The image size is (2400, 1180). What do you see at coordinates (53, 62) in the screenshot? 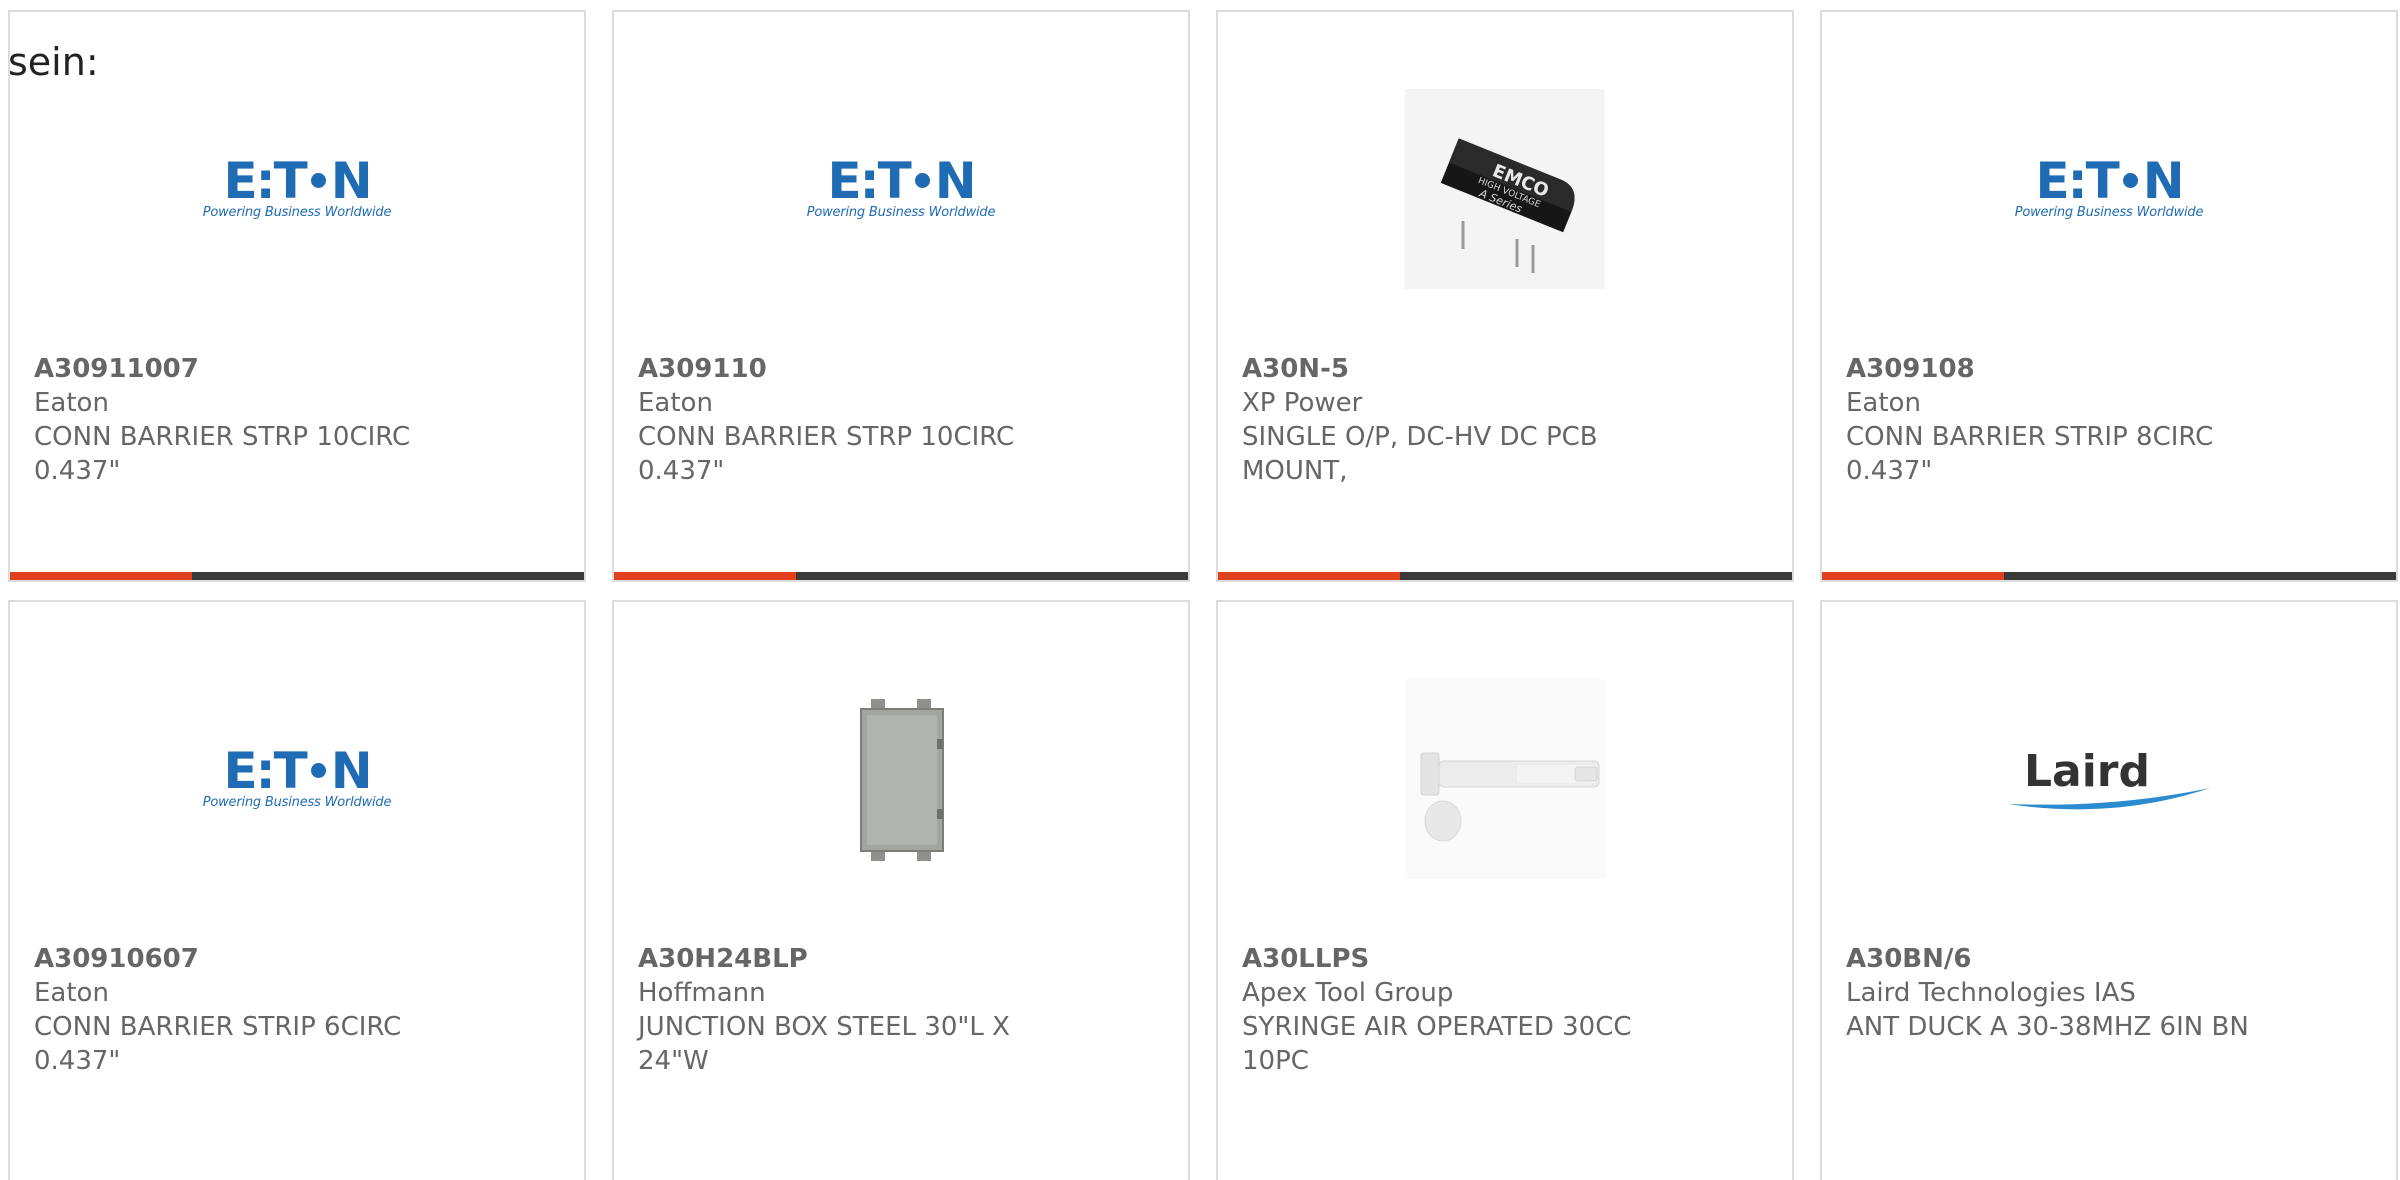
I see `intro-text: sein:` at bounding box center [53, 62].